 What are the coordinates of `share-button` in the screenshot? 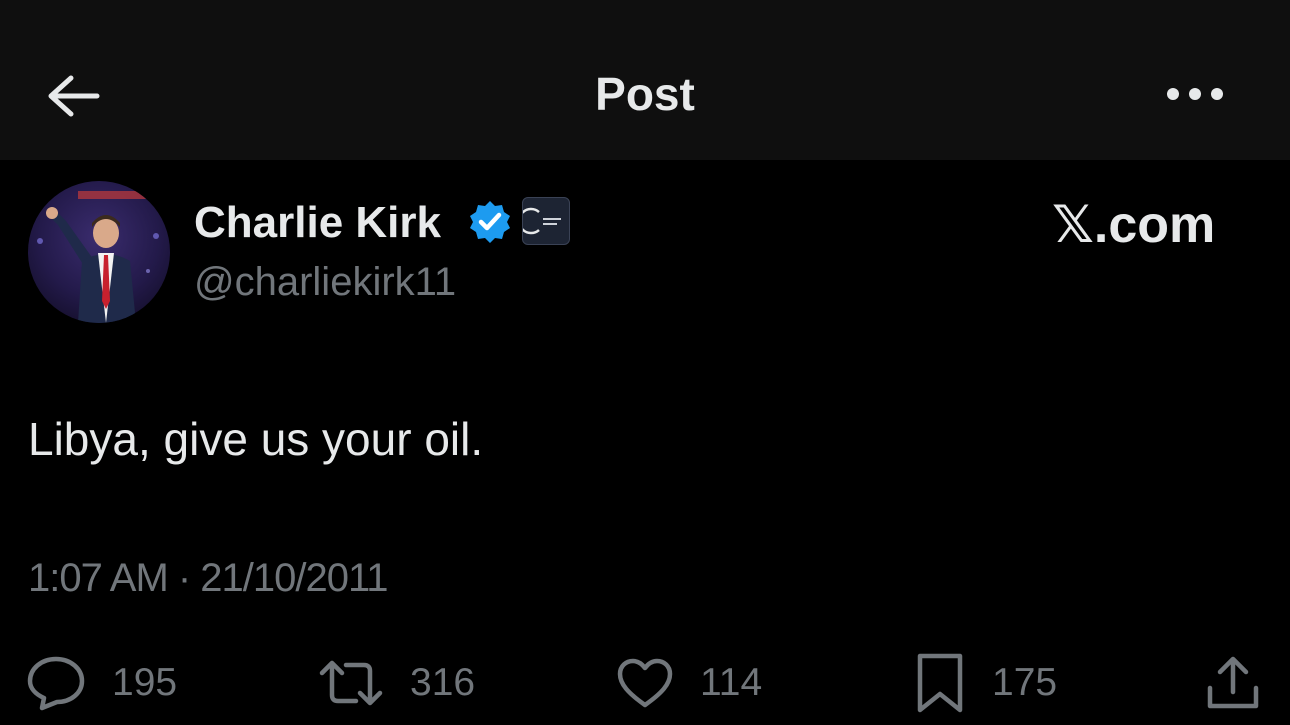 It's located at (1233, 683).